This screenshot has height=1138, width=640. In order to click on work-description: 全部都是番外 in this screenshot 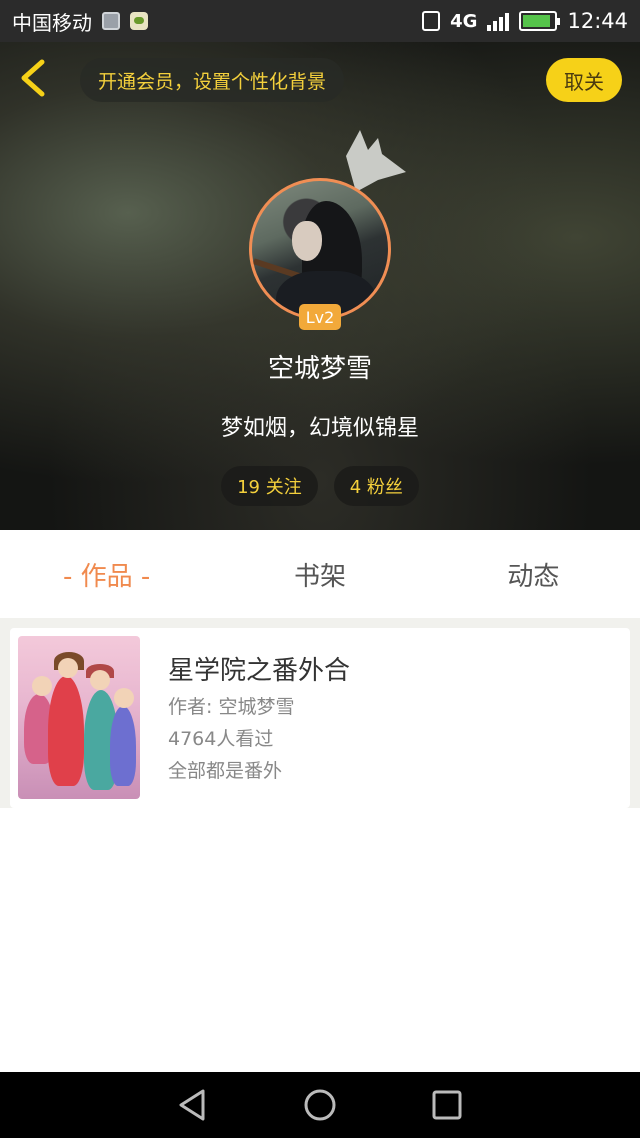, I will do `click(225, 771)`.